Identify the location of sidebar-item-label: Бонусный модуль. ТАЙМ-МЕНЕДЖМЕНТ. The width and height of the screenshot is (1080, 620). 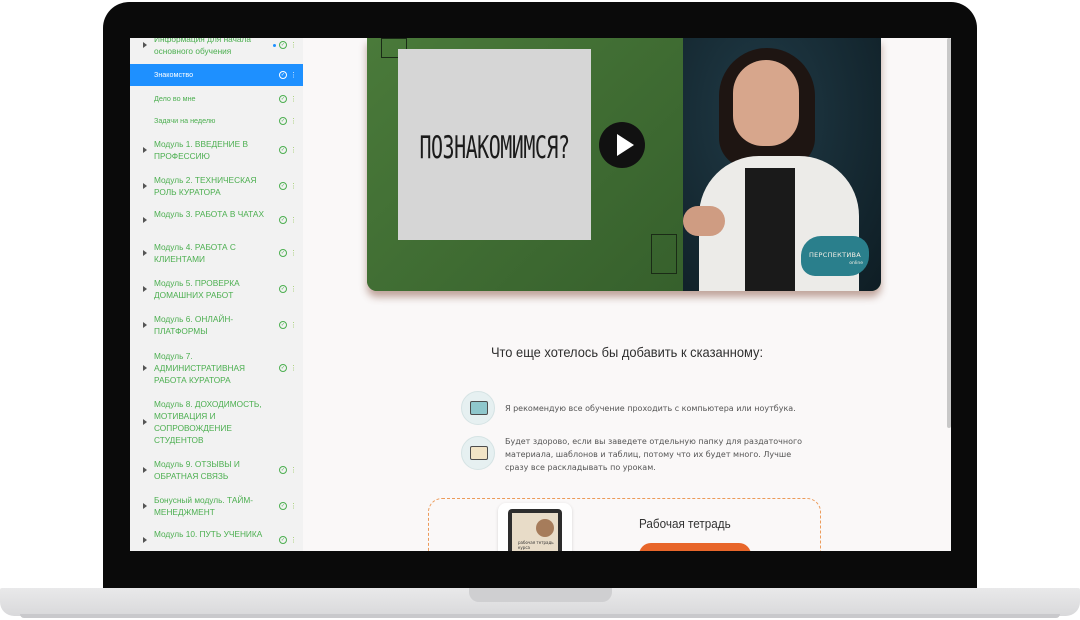
(204, 506).